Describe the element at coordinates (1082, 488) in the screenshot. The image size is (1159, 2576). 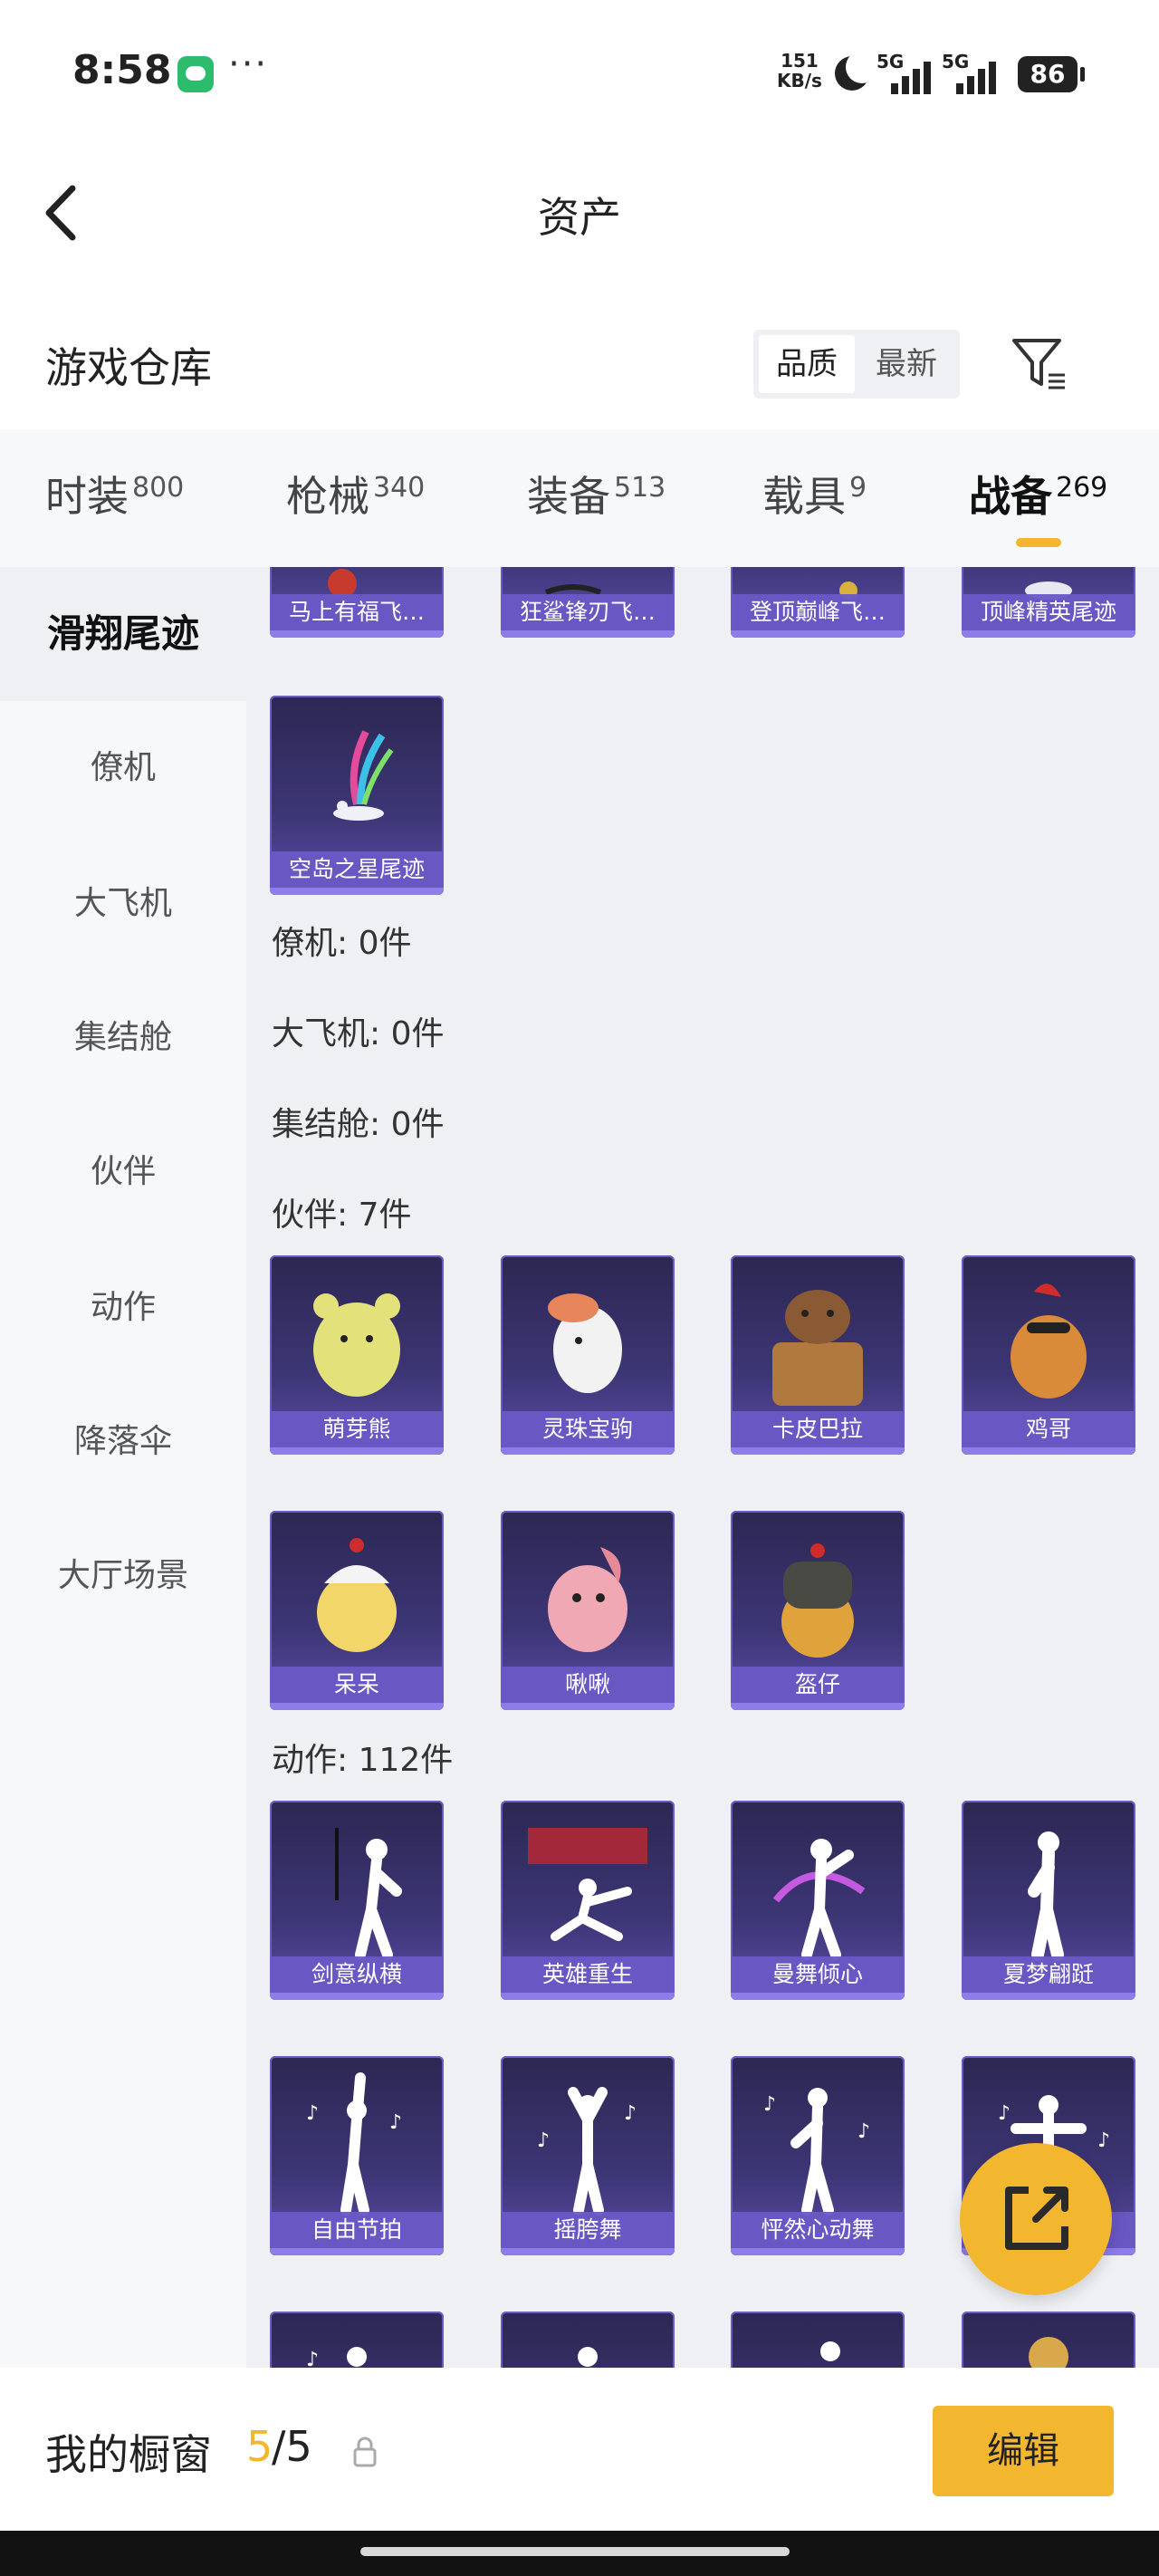
I see `tab-count: 269` at that location.